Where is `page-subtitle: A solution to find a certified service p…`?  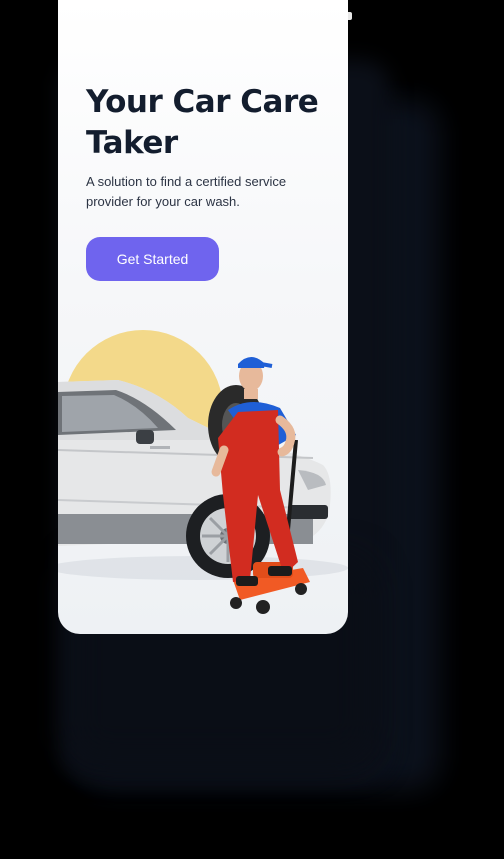
page-subtitle: A solution to find a certified service p… is located at coordinates (186, 191).